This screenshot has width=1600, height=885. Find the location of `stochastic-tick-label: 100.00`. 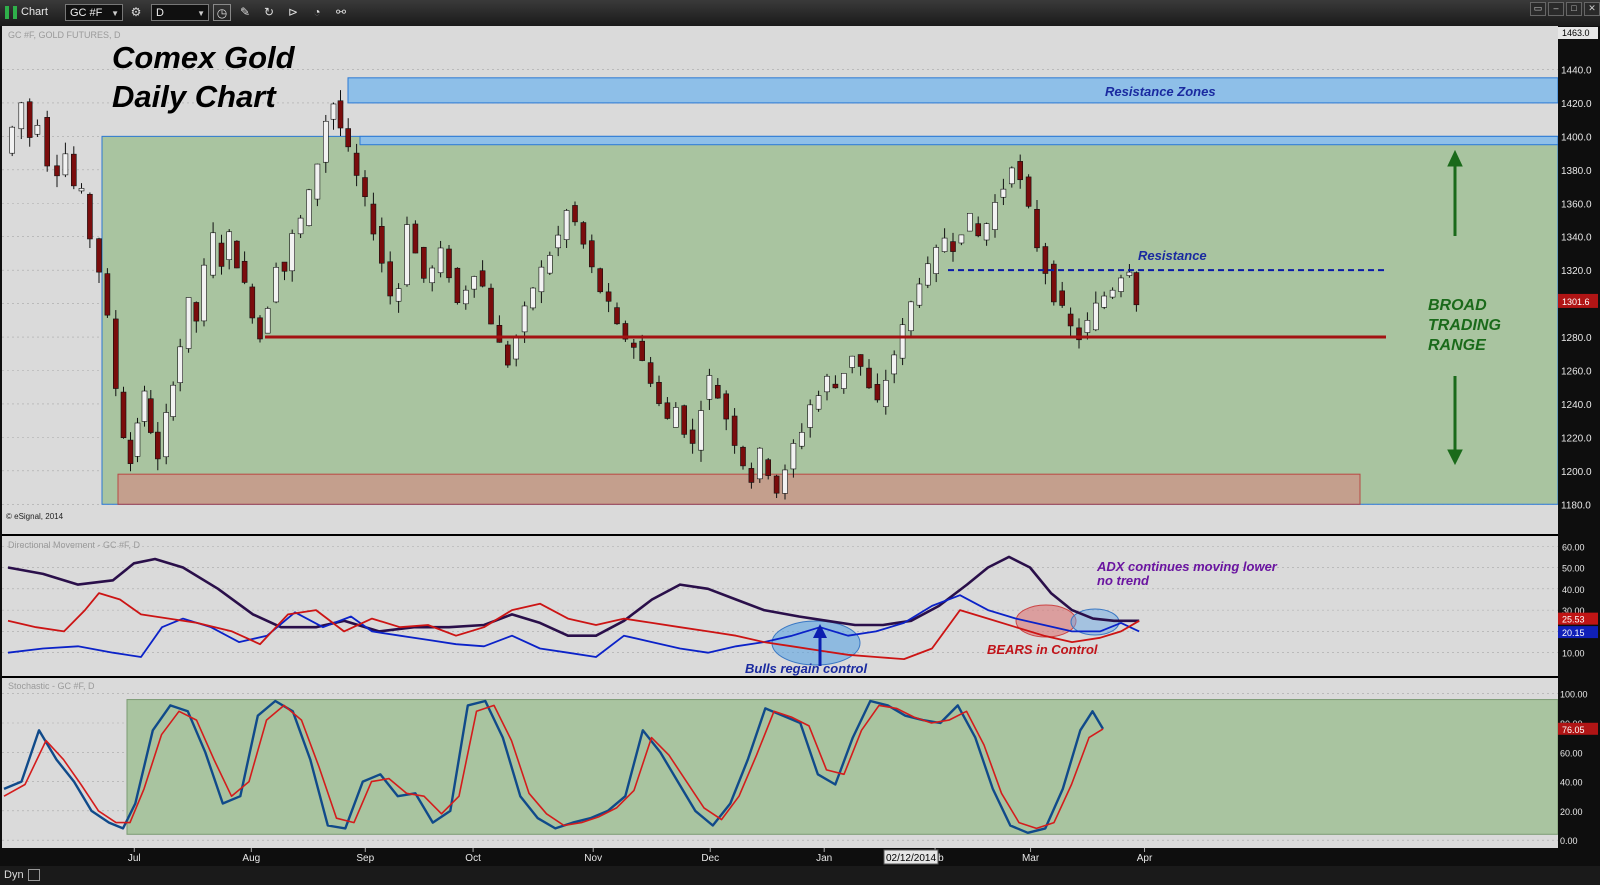

stochastic-tick-label: 100.00 is located at coordinates (1574, 695).